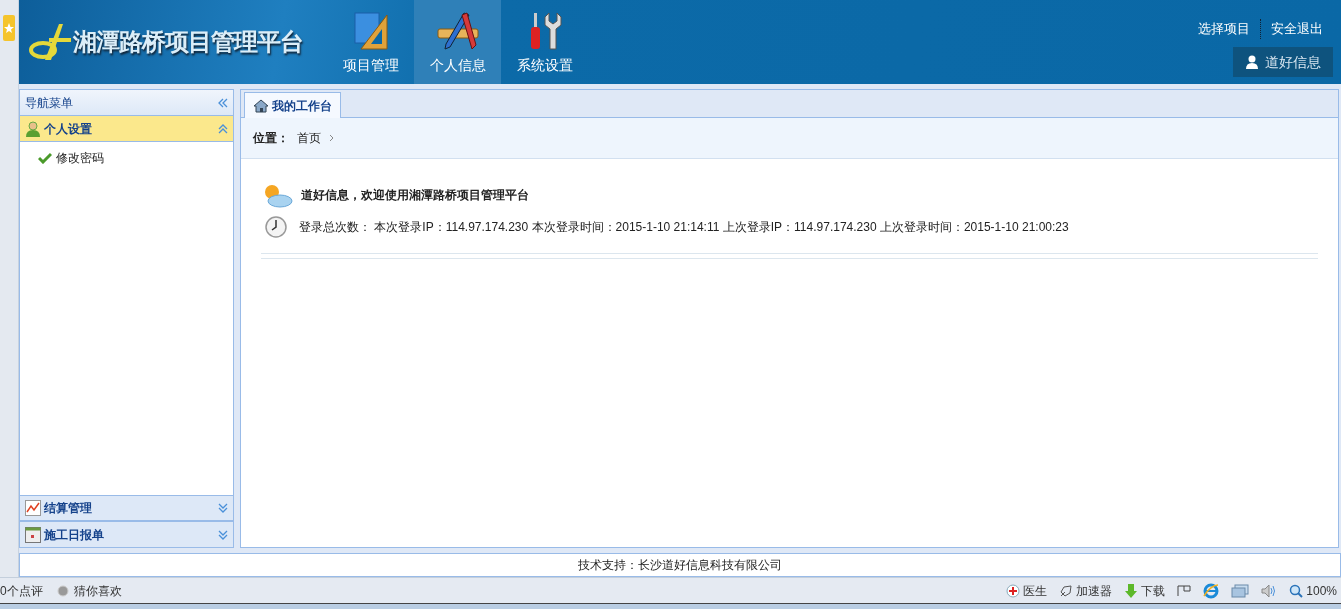 This screenshot has width=1341, height=609. I want to click on person-icon, so click(33, 128).